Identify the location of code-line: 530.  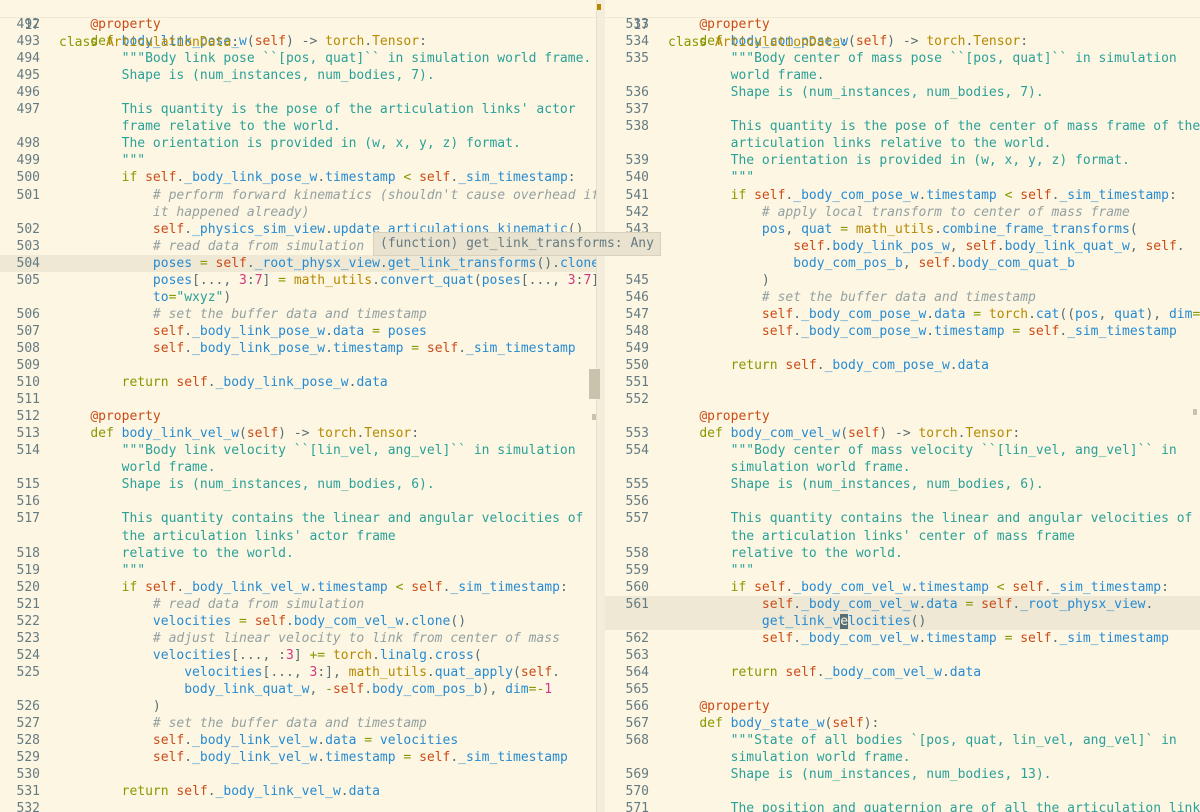
(298, 774).